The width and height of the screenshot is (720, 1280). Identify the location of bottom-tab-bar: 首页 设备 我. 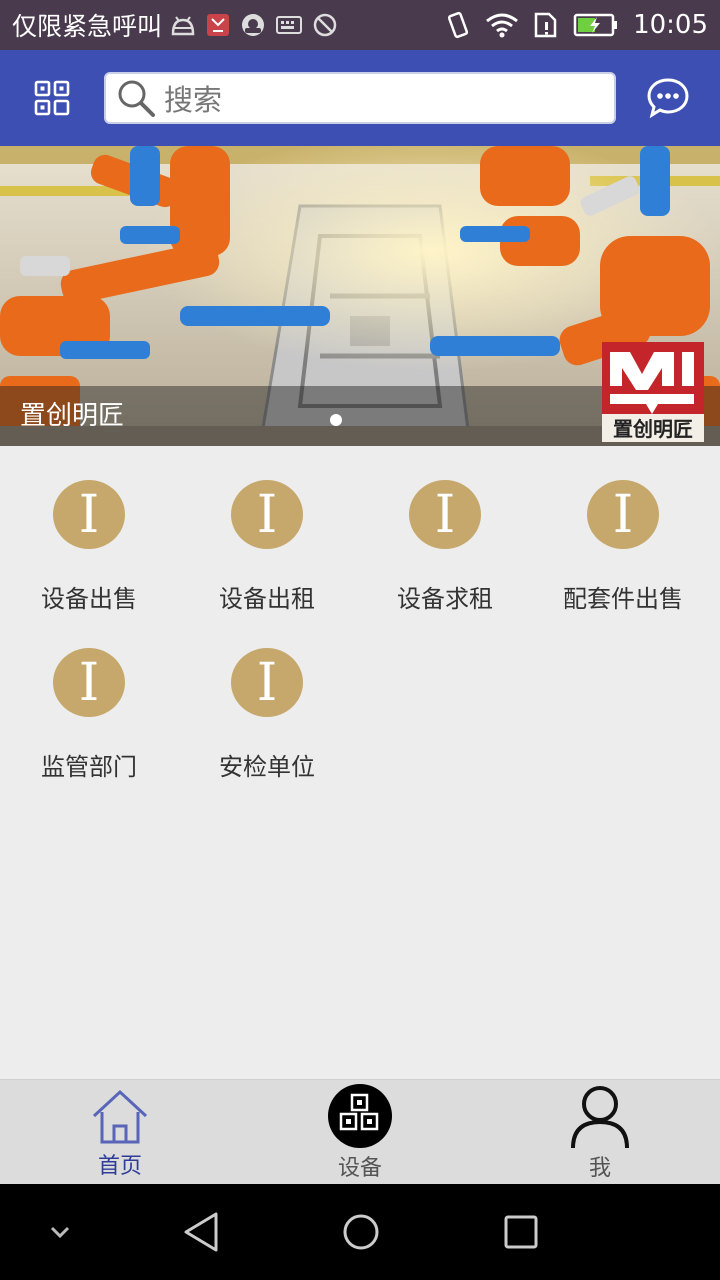
(360, 1131).